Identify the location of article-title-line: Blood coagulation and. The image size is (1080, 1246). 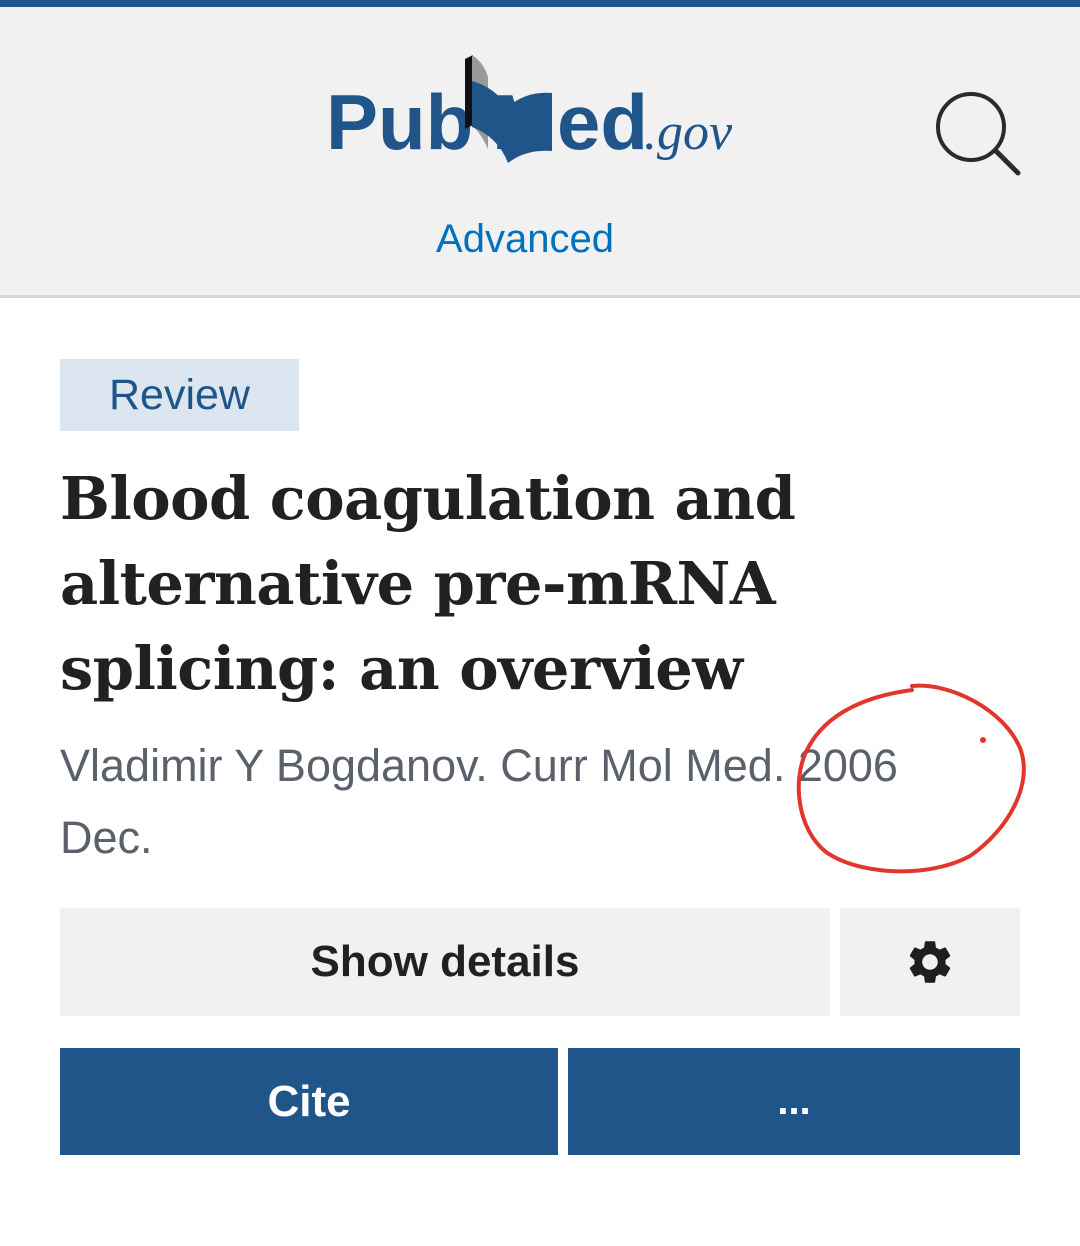
(428, 498).